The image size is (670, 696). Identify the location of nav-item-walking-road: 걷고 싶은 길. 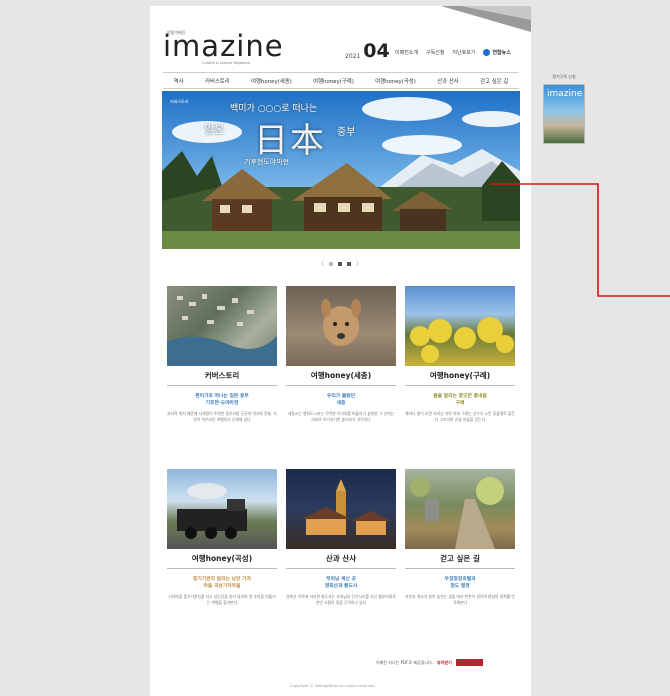
(494, 81).